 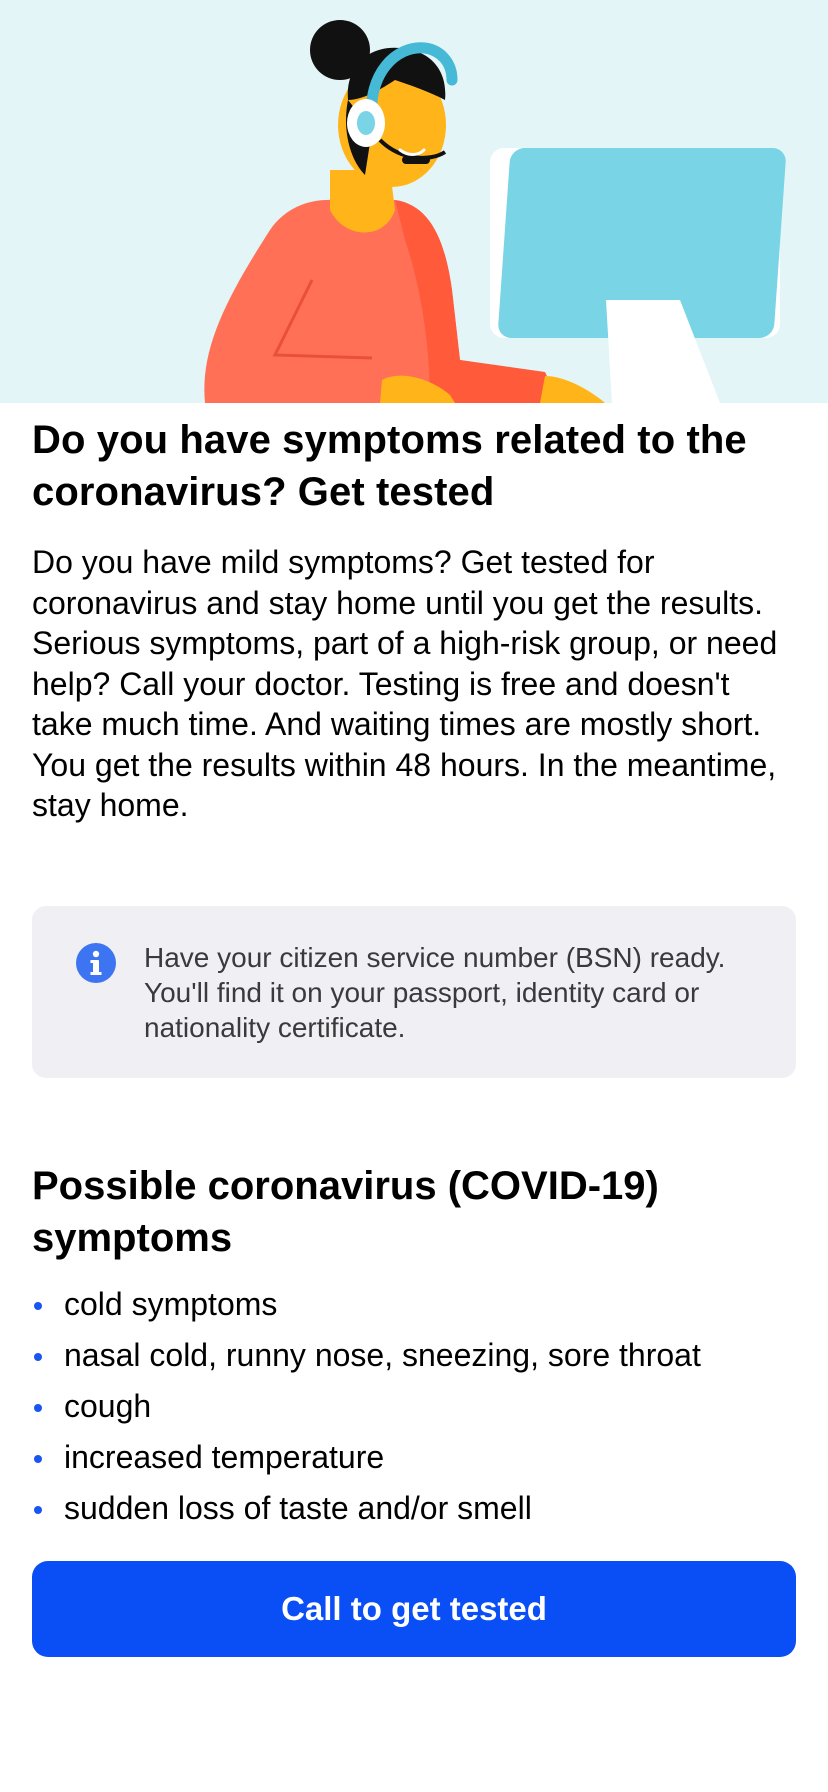 What do you see at coordinates (96, 963) in the screenshot?
I see `info-icon` at bounding box center [96, 963].